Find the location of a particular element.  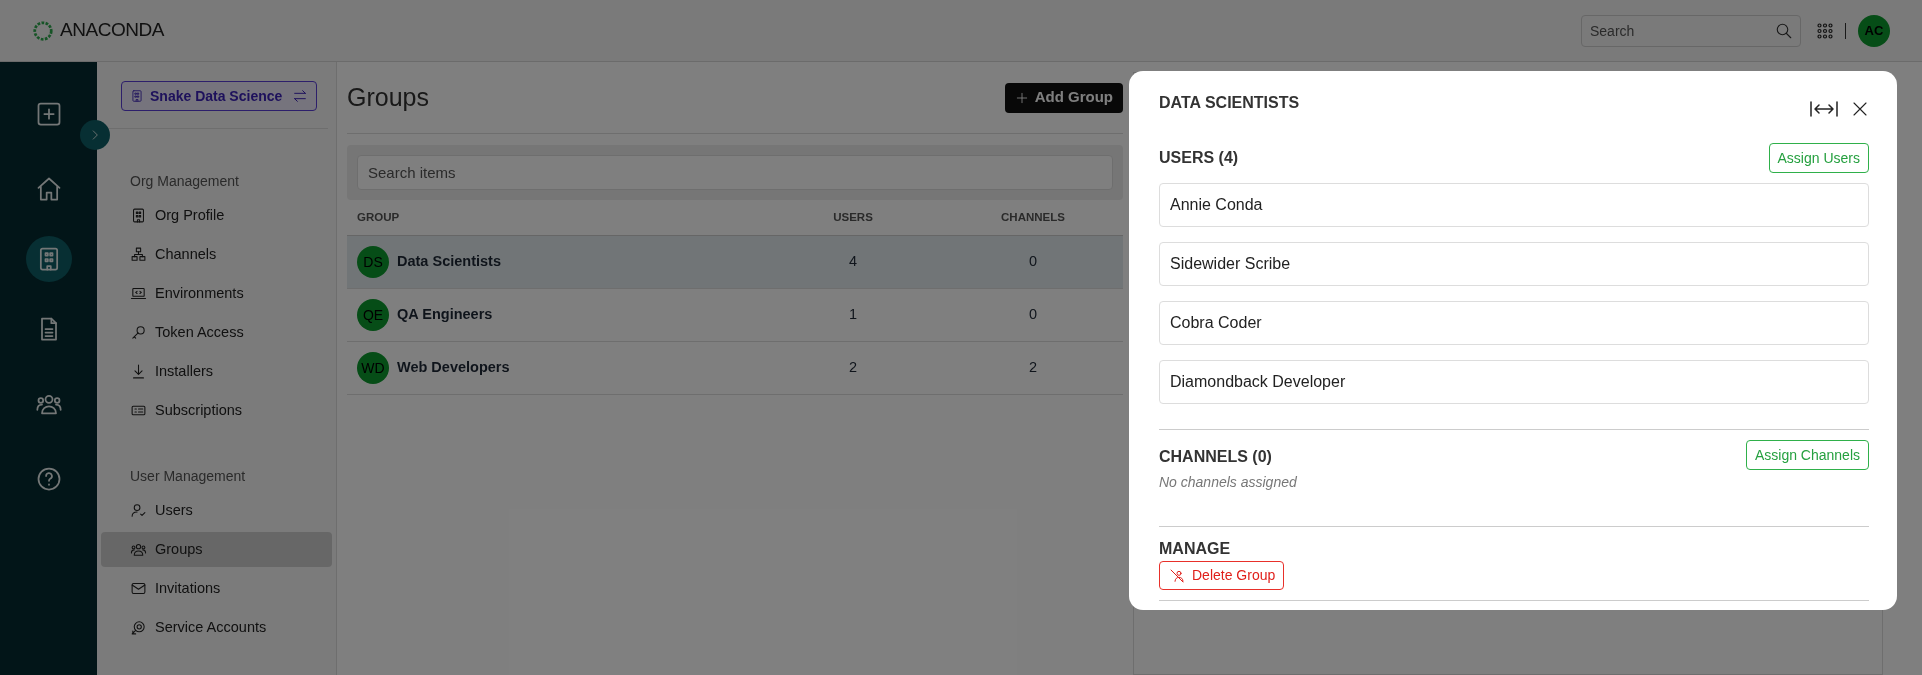

user-list-item: Cobra Coder is located at coordinates (1514, 323).